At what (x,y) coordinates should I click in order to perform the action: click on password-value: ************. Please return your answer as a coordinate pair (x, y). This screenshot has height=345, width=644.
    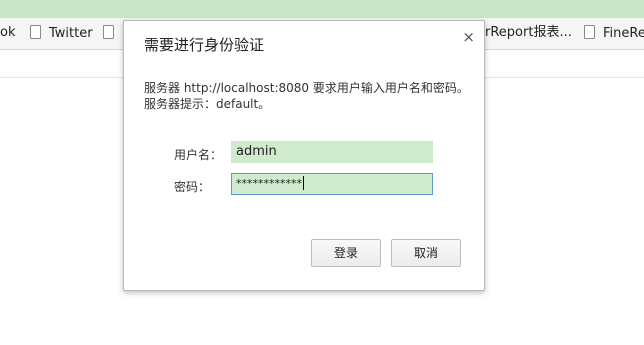
    Looking at the image, I should click on (269, 183).